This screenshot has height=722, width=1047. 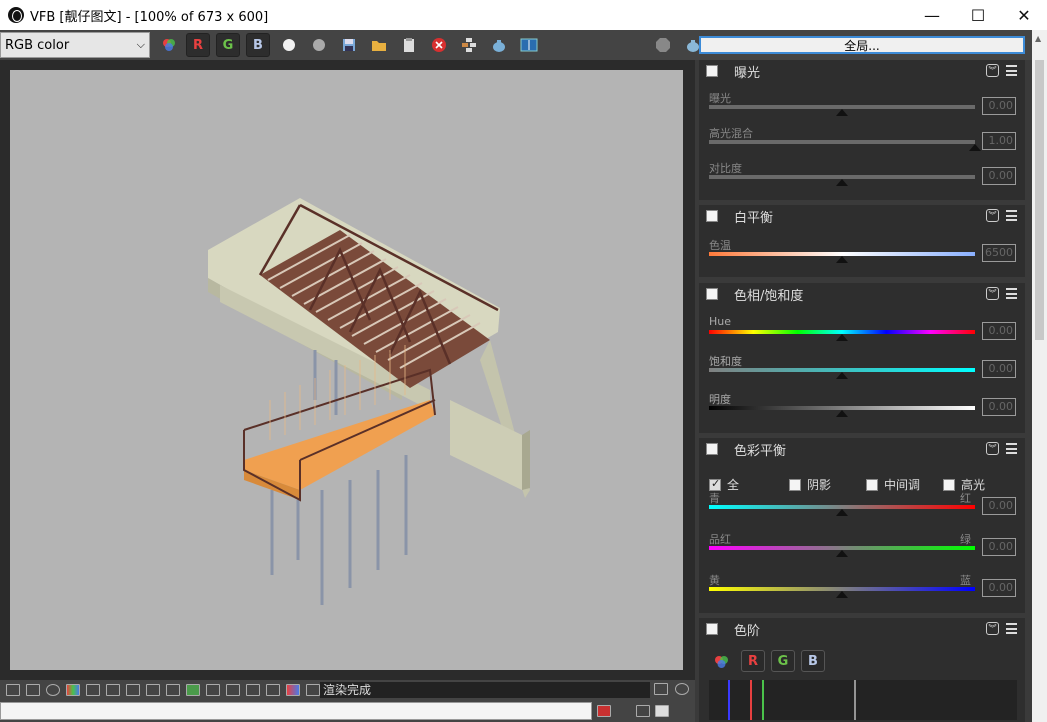 What do you see at coordinates (999, 141) in the screenshot?
I see `slider-value: 1.00` at bounding box center [999, 141].